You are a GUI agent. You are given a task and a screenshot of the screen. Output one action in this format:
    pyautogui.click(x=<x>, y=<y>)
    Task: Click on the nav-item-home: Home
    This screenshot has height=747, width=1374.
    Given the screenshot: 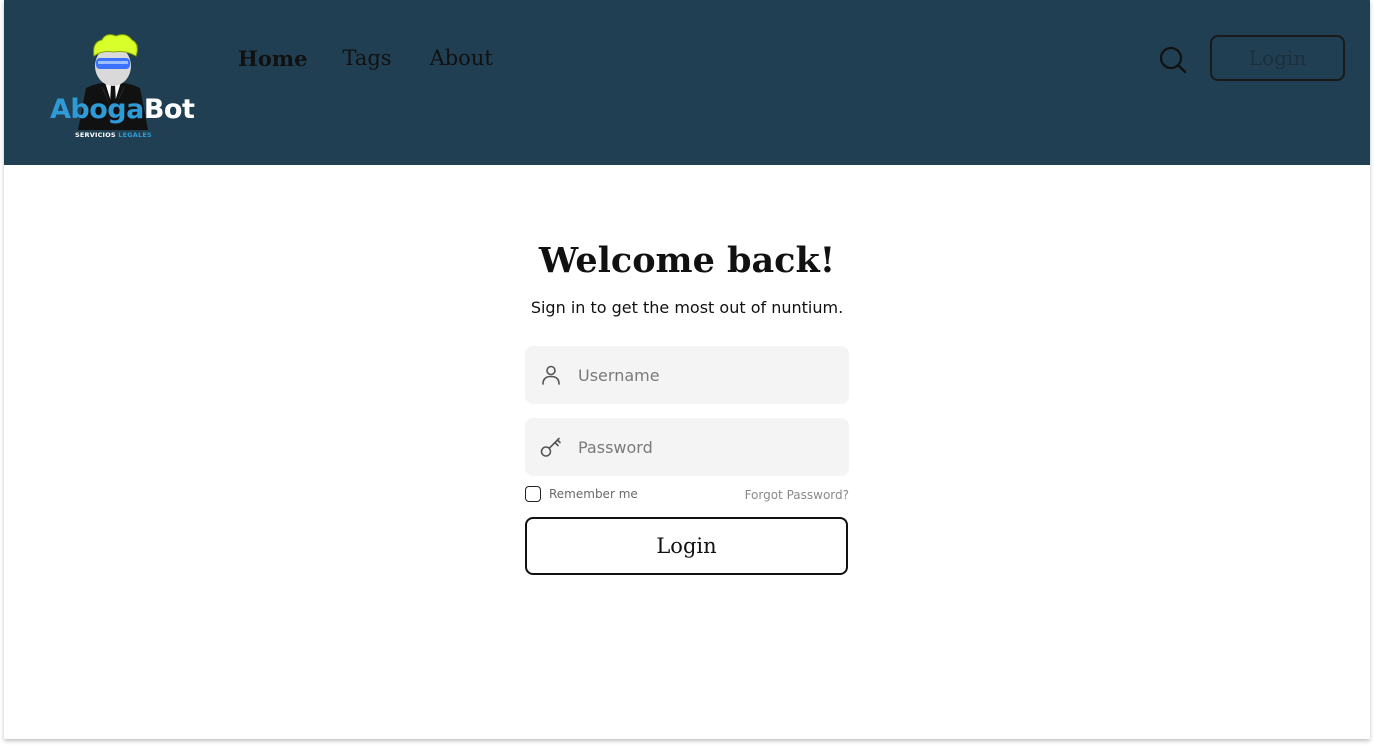 What is the action you would take?
    pyautogui.click(x=272, y=58)
    